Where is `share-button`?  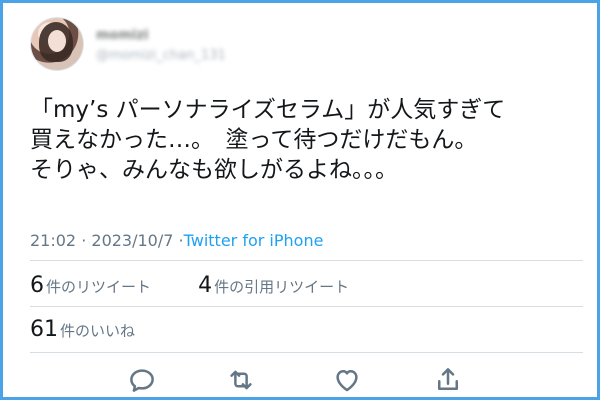
share-button is located at coordinates (448, 380).